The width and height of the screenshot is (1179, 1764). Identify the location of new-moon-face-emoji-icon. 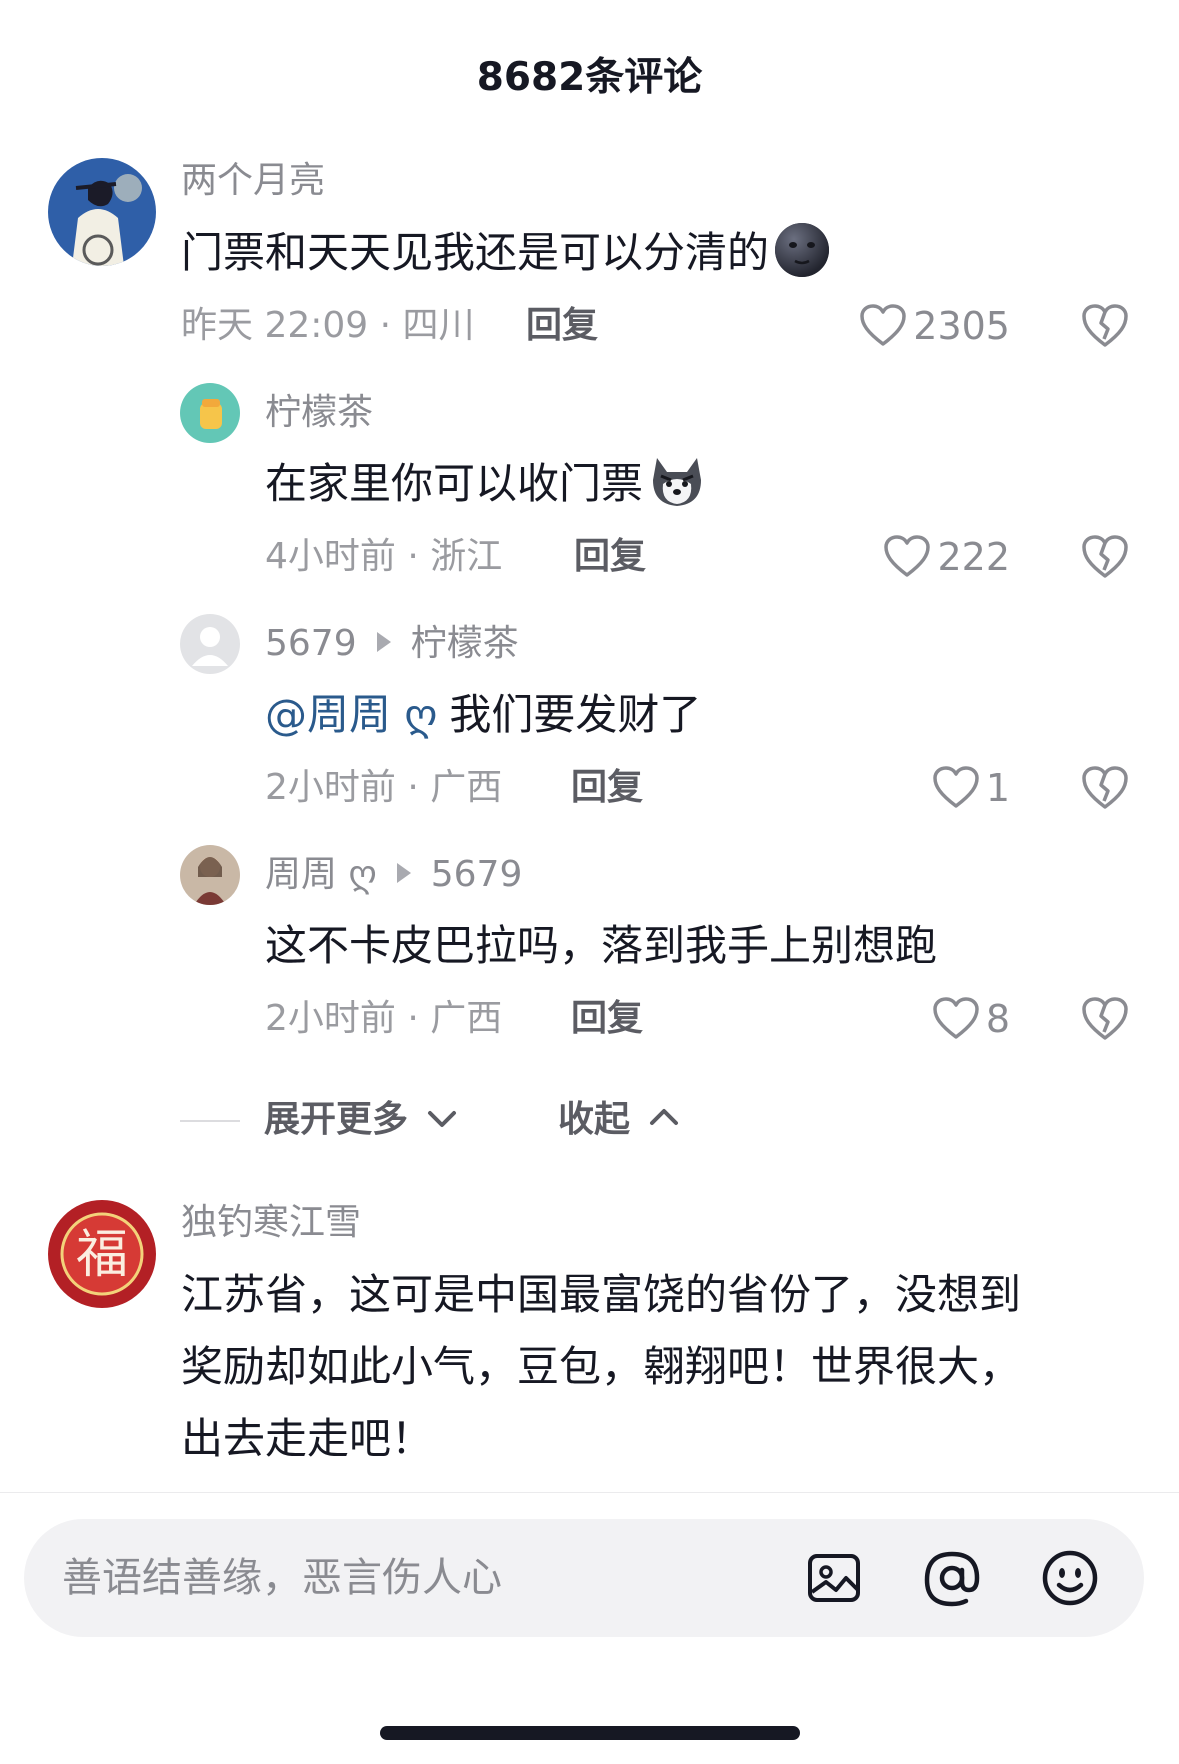
(802, 261).